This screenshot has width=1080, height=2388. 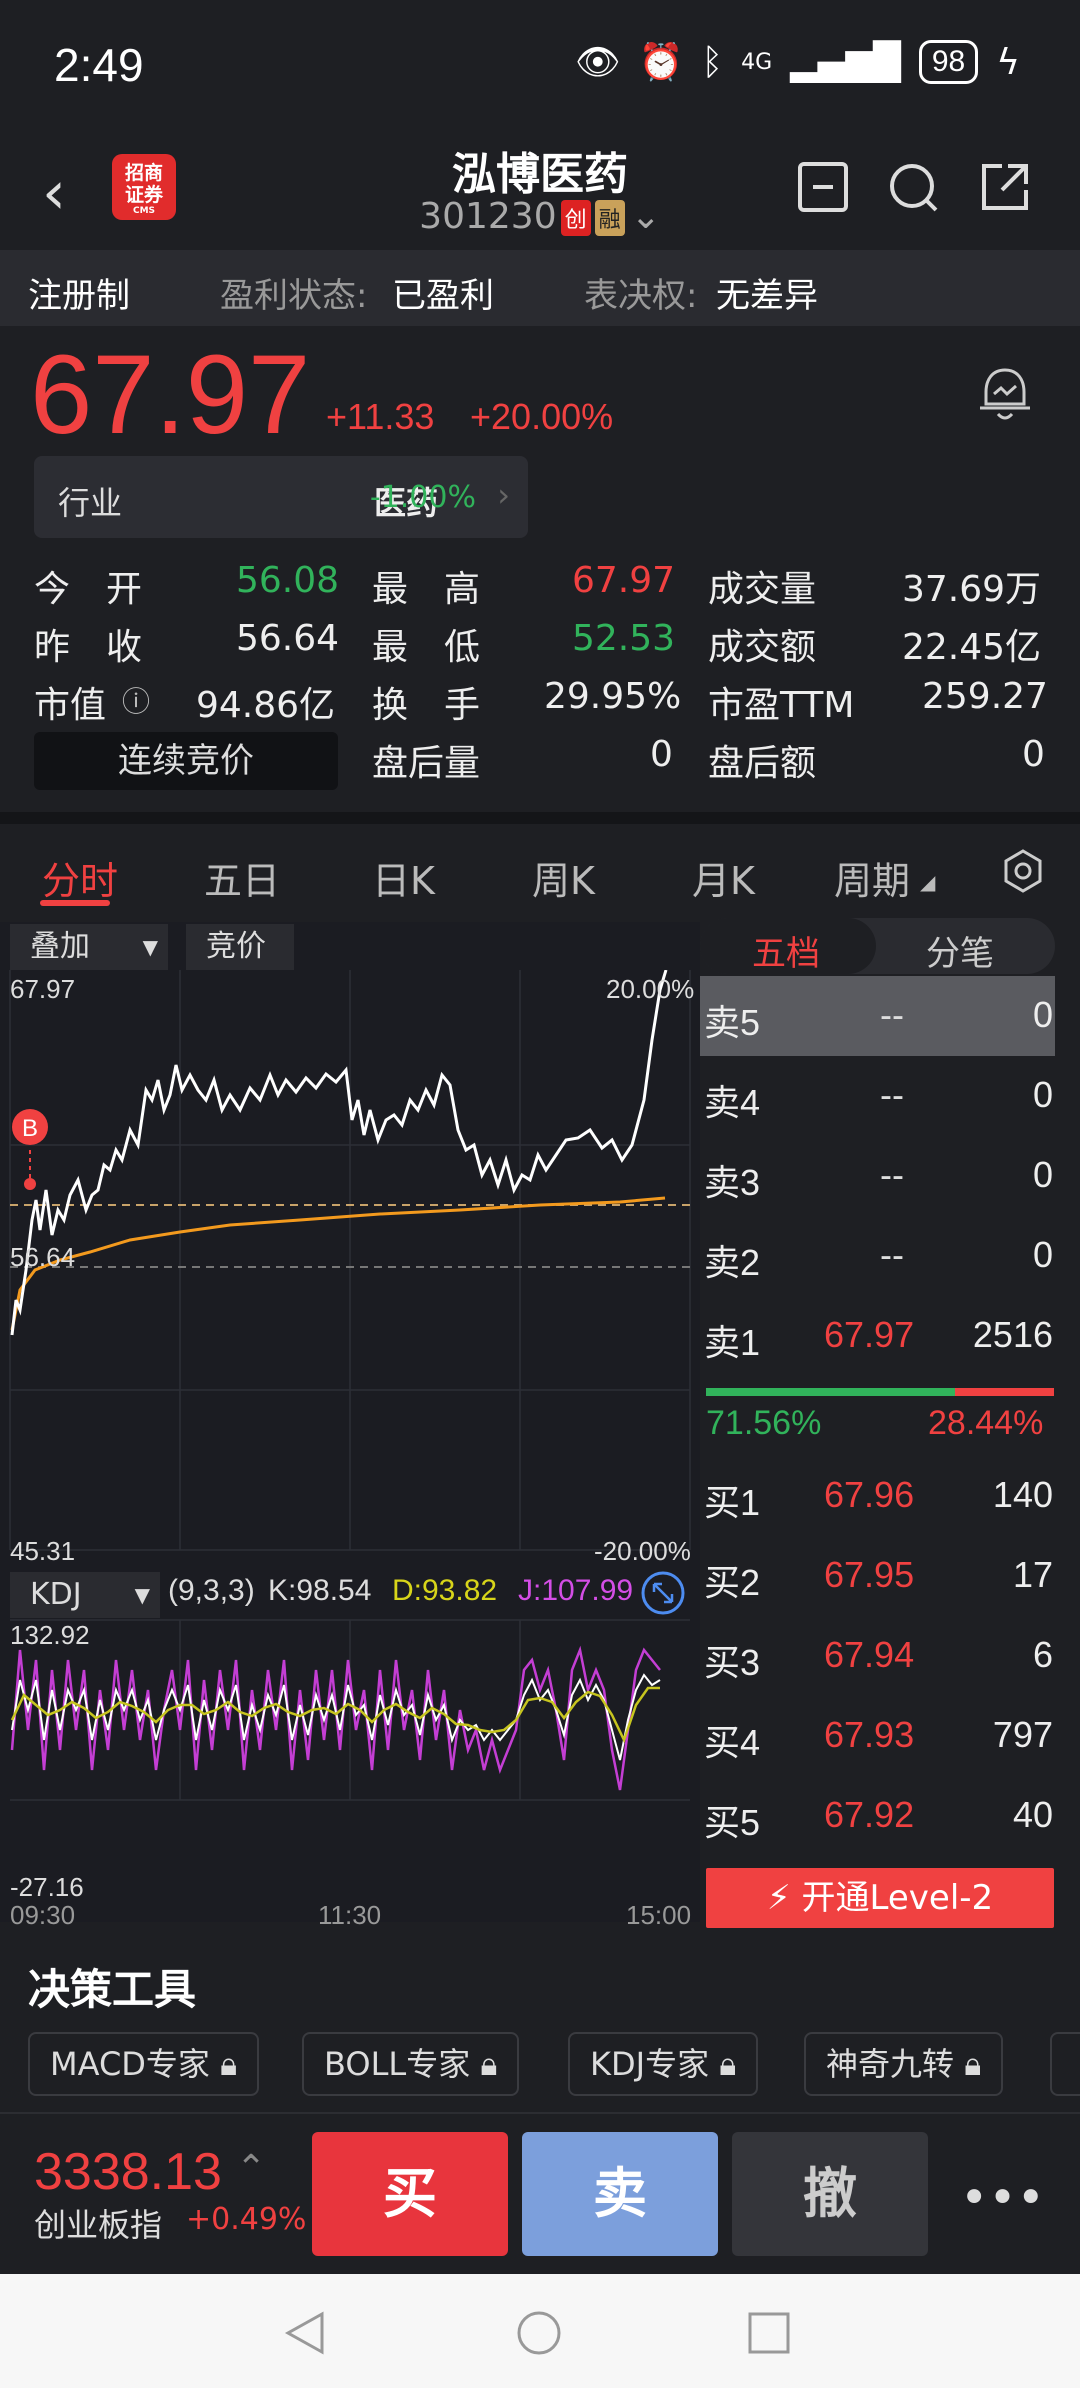 I want to click on prev-close-value: 56.64, so click(x=288, y=638).